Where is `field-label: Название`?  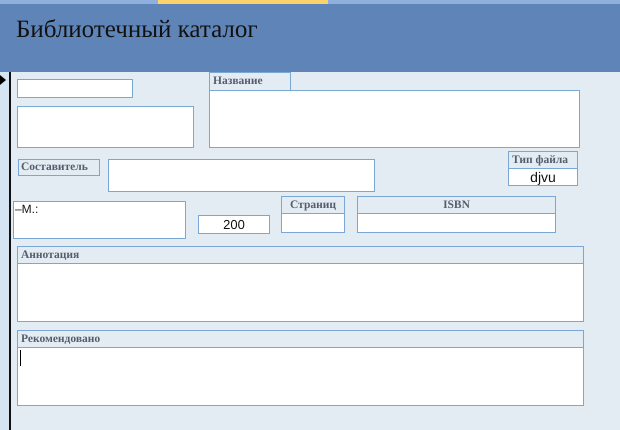
field-label: Название is located at coordinates (250, 81).